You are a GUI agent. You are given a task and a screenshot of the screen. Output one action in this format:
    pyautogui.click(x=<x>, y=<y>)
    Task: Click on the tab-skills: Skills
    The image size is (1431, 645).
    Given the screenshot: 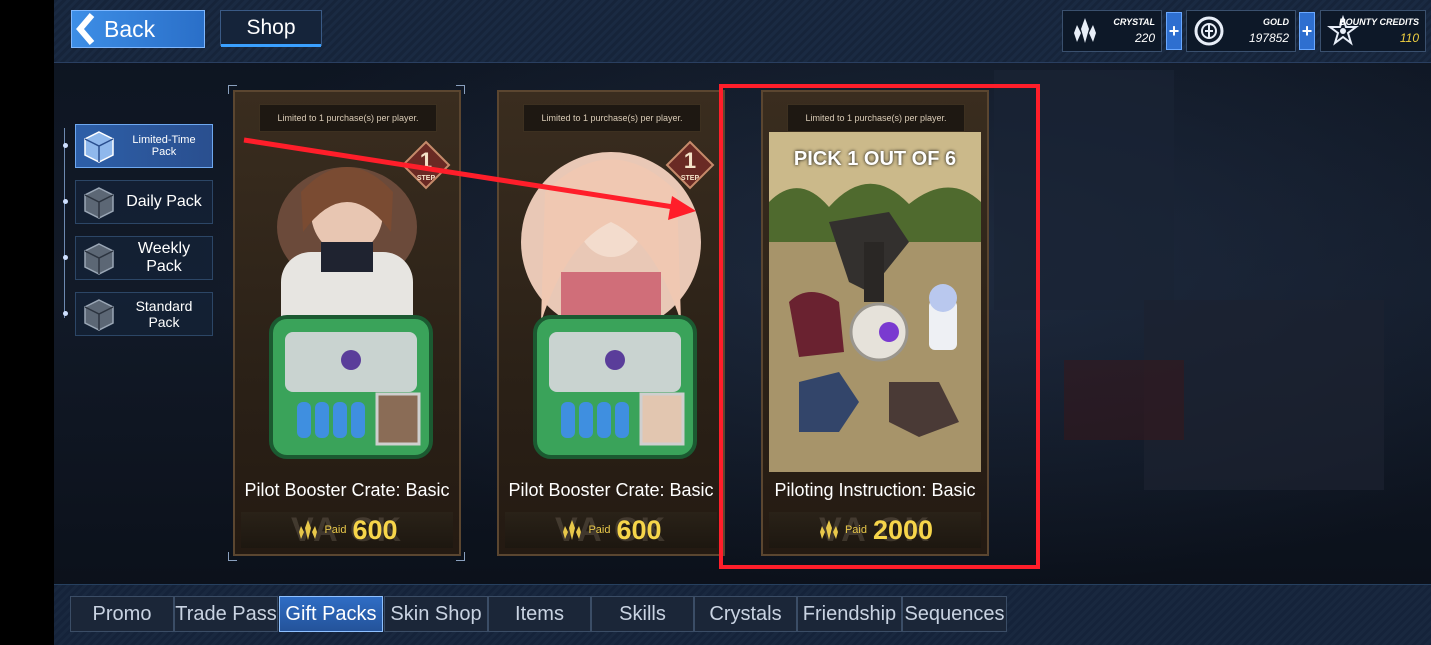 What is the action you would take?
    pyautogui.click(x=642, y=614)
    